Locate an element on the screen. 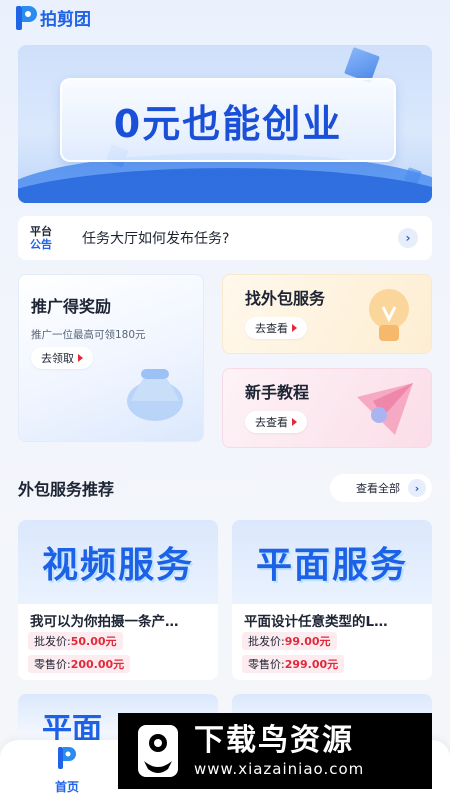  tutorial-card: 新手教程 去查看 is located at coordinates (327, 408).